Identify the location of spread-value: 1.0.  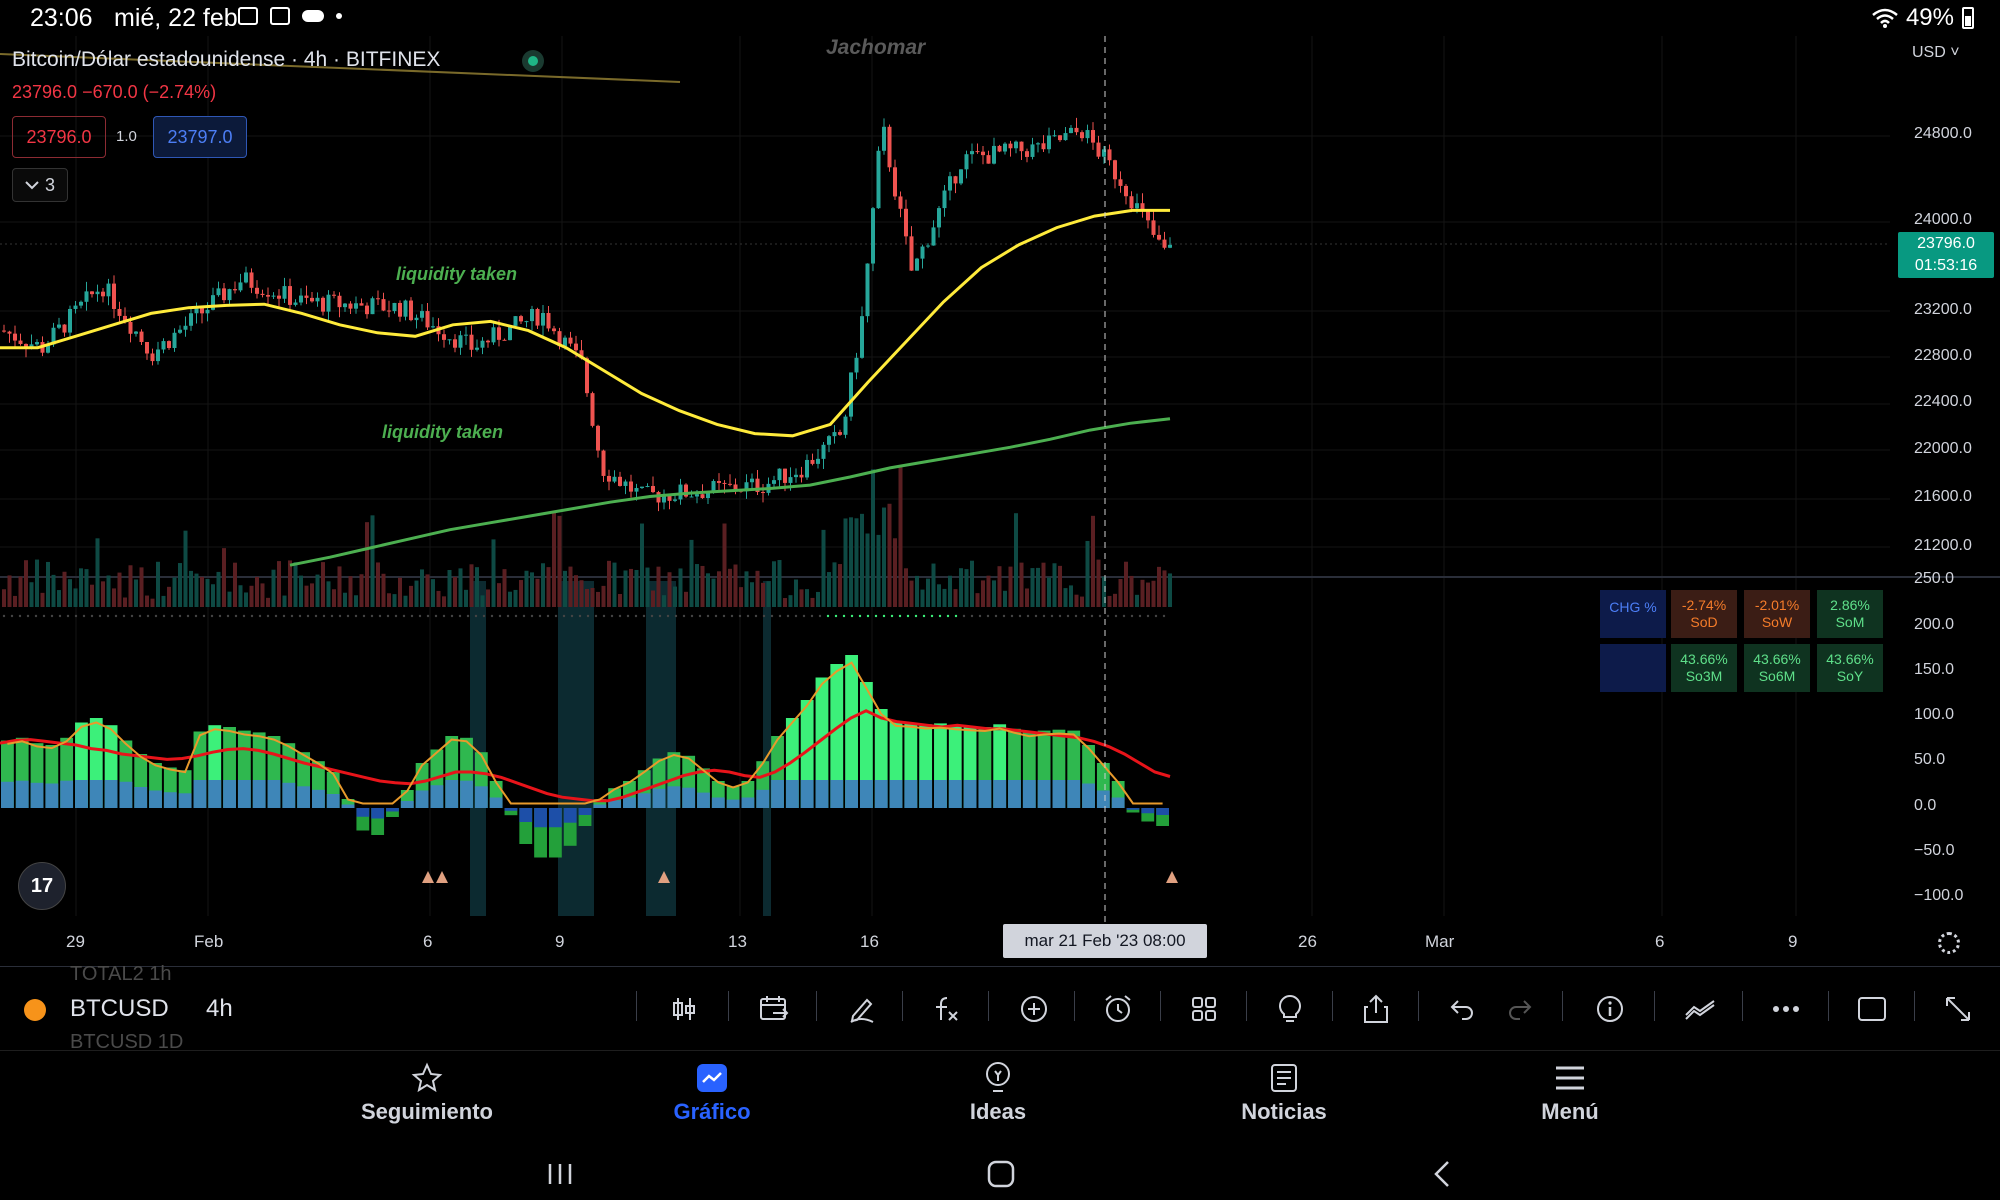
(126, 136).